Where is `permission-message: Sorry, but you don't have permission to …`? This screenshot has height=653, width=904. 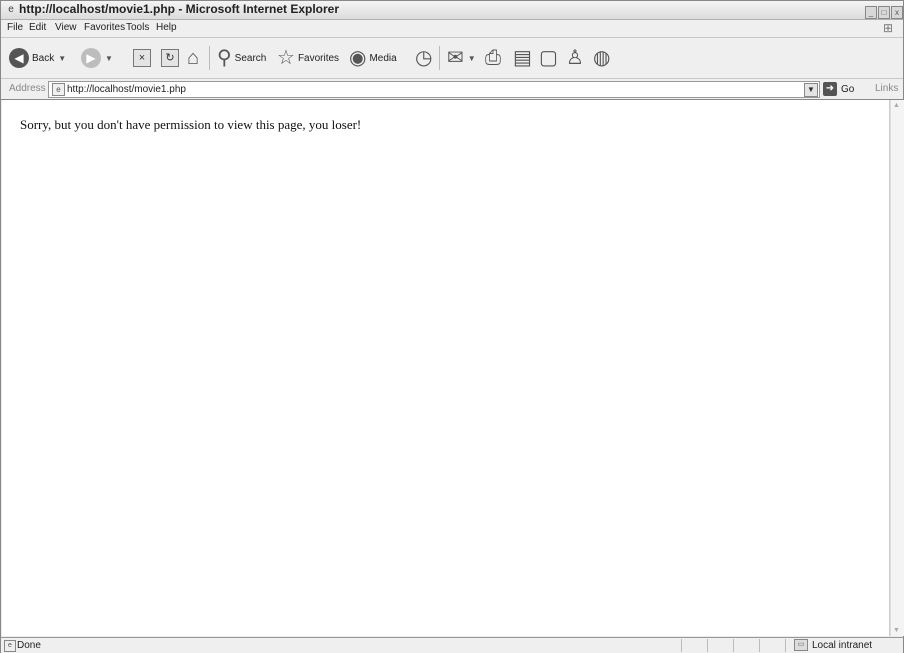 permission-message: Sorry, but you don't have permission to … is located at coordinates (191, 124).